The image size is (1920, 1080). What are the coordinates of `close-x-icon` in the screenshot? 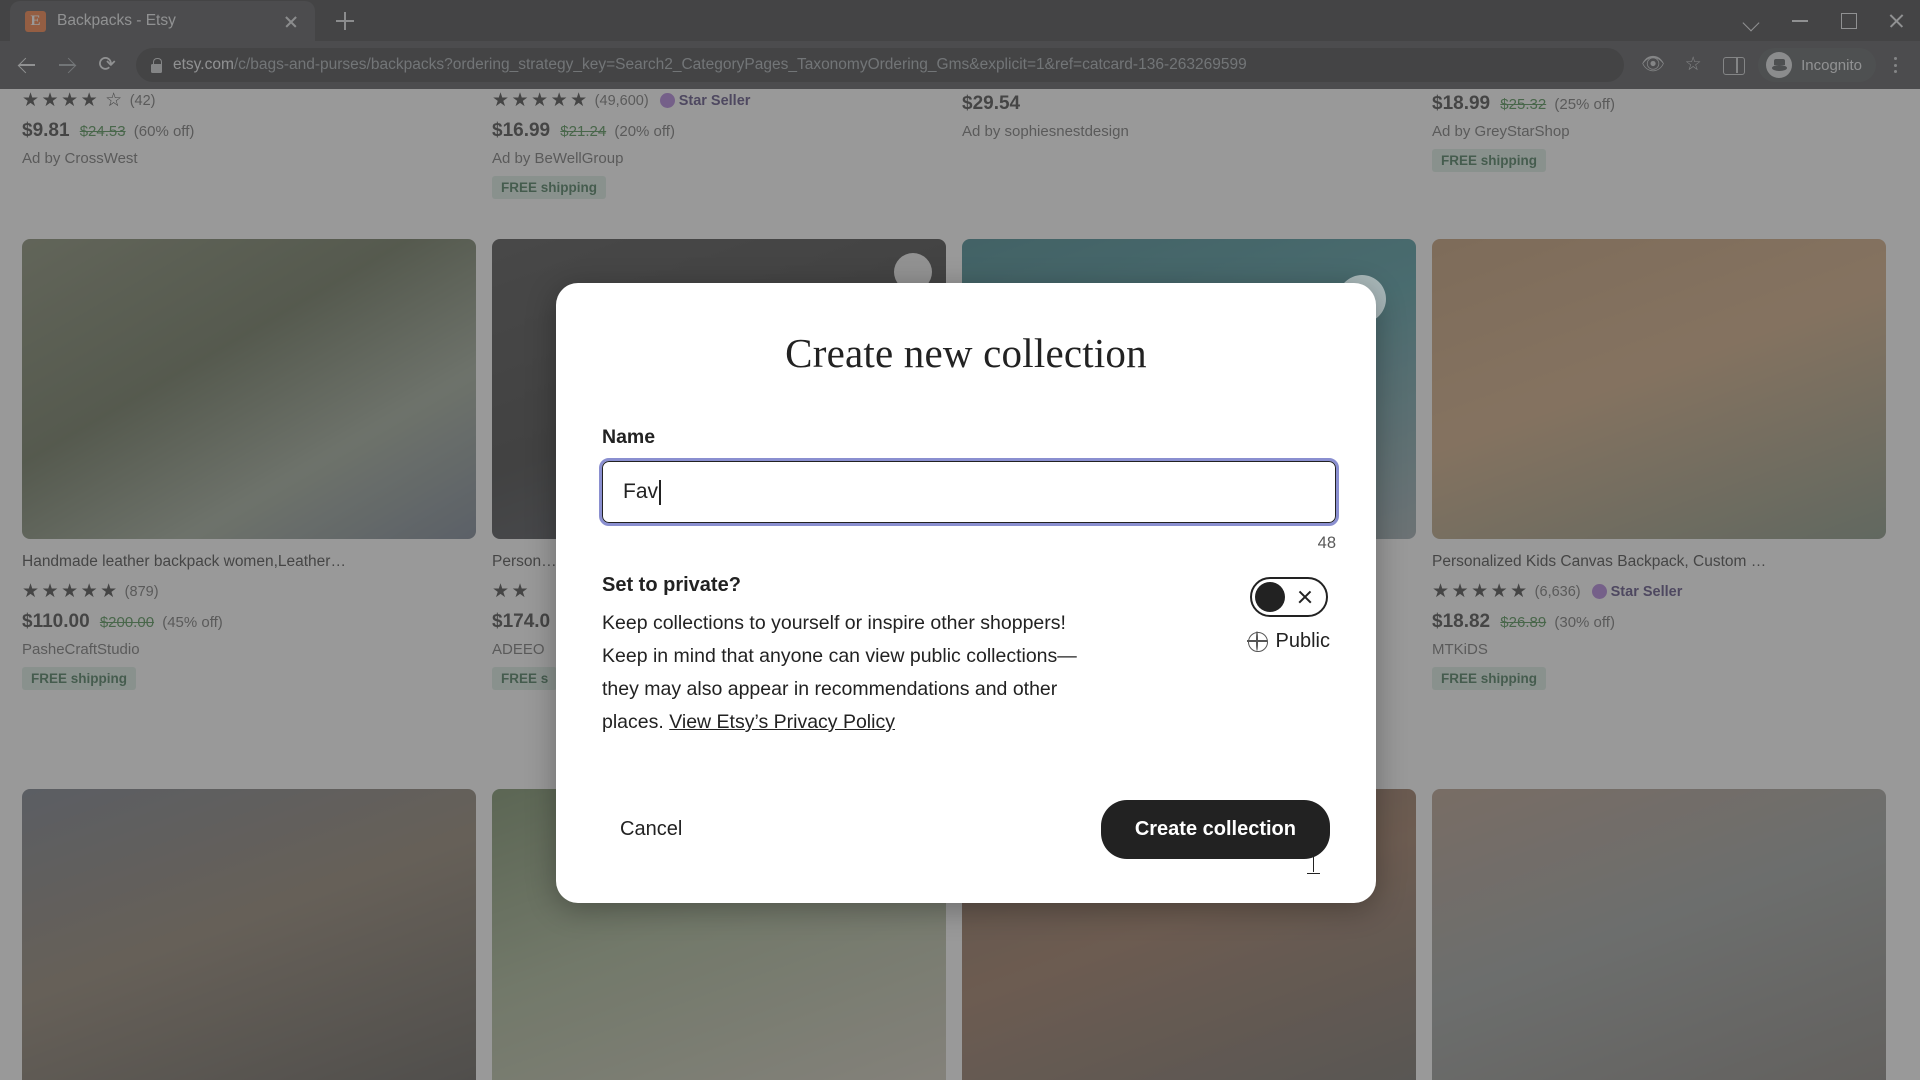 It's located at (1305, 597).